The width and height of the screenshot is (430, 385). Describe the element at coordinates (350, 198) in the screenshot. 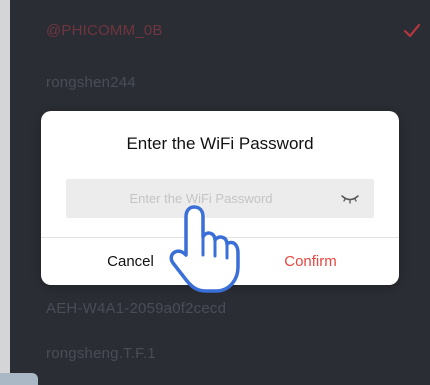

I see `eye-closed-icon` at that location.